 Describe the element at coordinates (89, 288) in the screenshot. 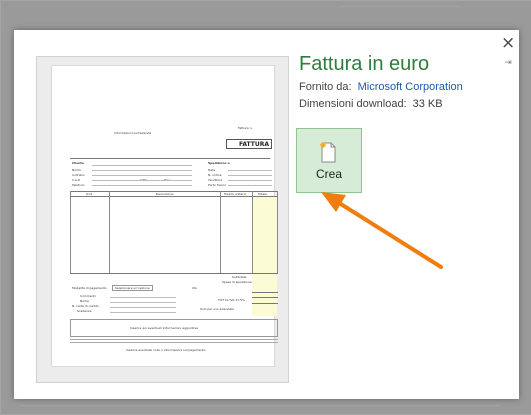

I see `payment-label: Modalità di pagamento` at that location.